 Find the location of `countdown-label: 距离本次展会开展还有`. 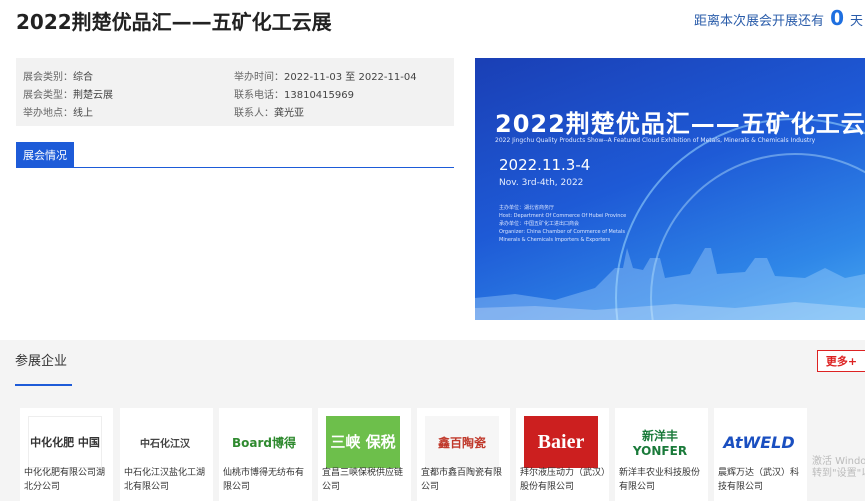

countdown-label: 距离本次展会开展还有 is located at coordinates (759, 21).